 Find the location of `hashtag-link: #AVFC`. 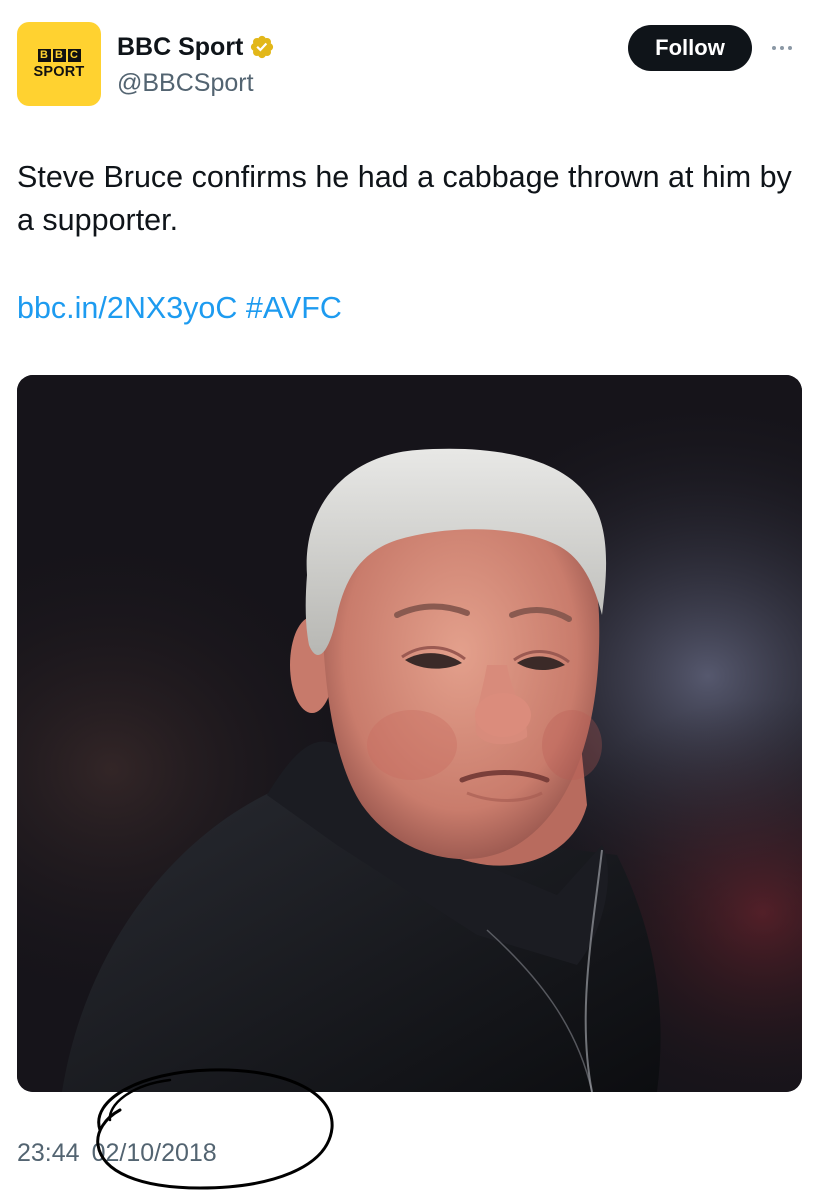

hashtag-link: #AVFC is located at coordinates (294, 308).